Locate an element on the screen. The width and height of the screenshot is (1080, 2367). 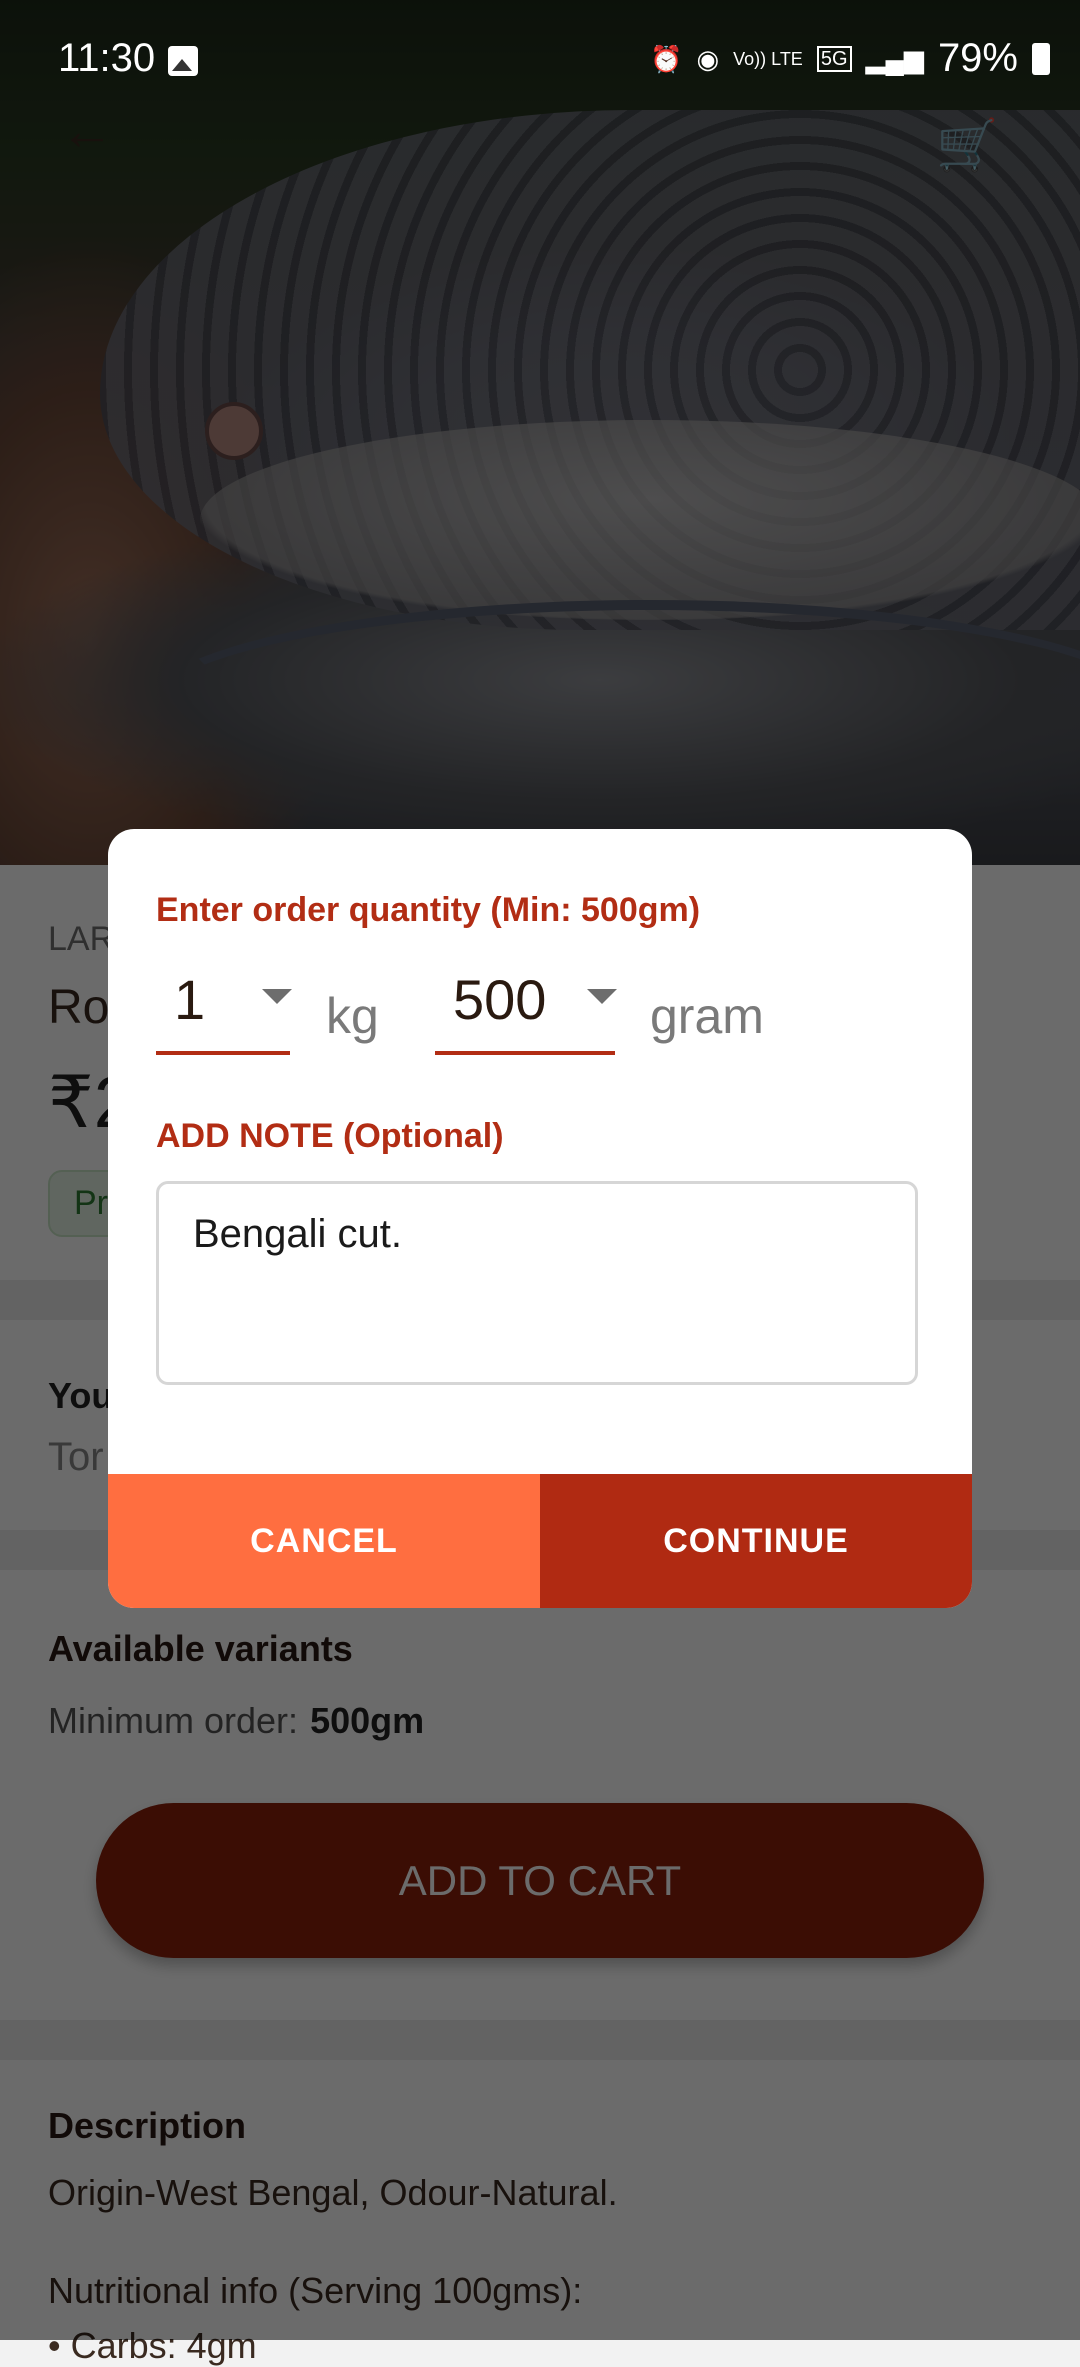
battery-percent: 79% is located at coordinates (977, 58).